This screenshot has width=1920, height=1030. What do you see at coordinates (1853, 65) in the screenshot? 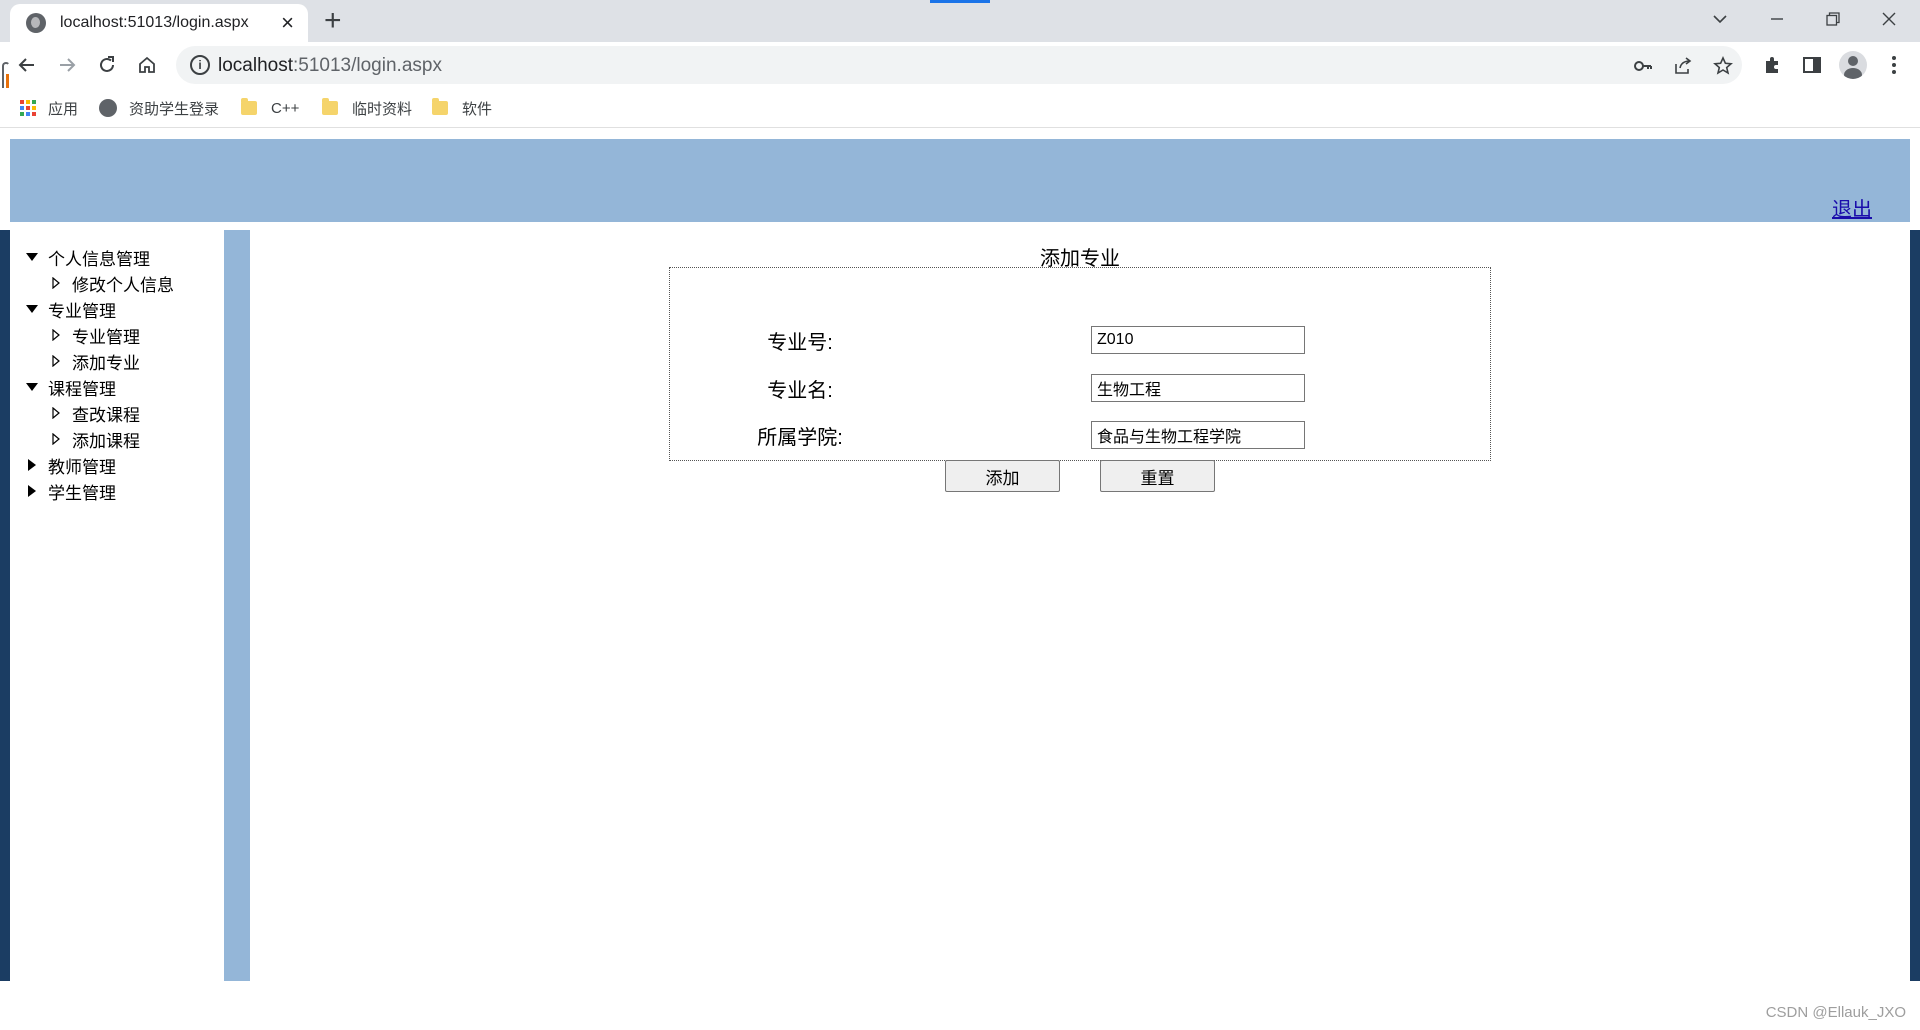
I see `profile-avatar-icon` at bounding box center [1853, 65].